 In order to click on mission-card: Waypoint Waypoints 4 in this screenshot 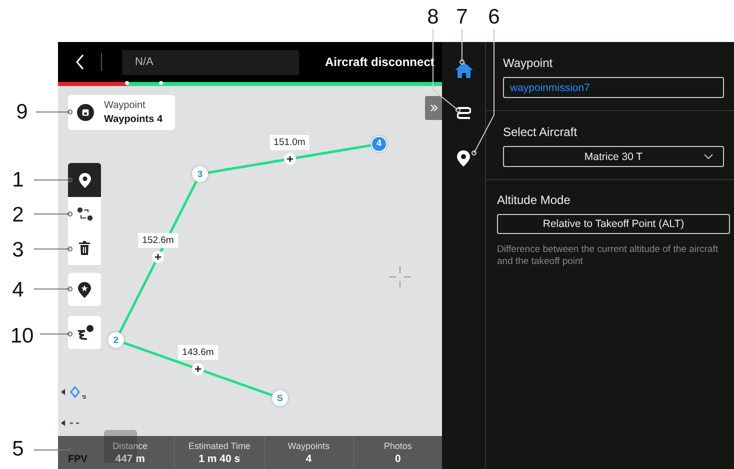, I will do `click(121, 112)`.